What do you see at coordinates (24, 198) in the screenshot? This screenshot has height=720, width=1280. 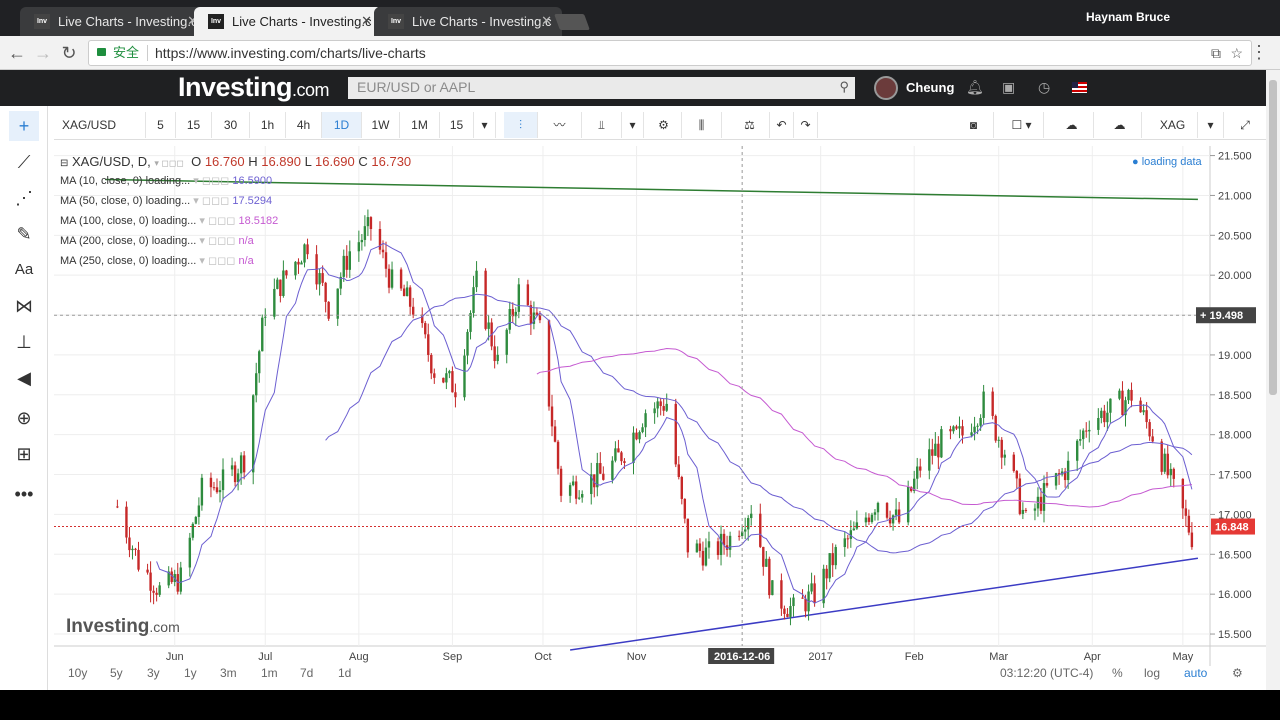 I see `fib-tool-icon: ⋰` at bounding box center [24, 198].